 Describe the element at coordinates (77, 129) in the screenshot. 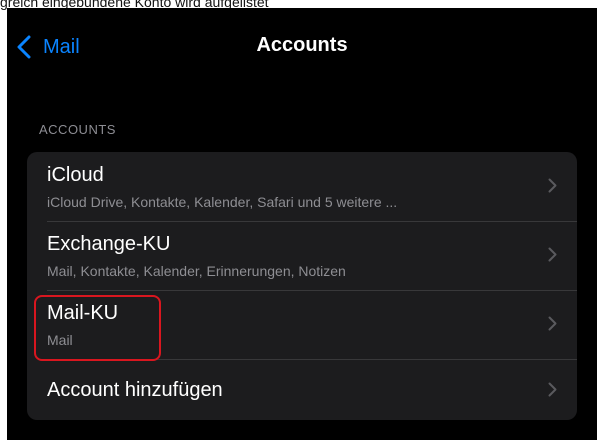

I see `section-header-accounts: ACCOUNTS` at that location.